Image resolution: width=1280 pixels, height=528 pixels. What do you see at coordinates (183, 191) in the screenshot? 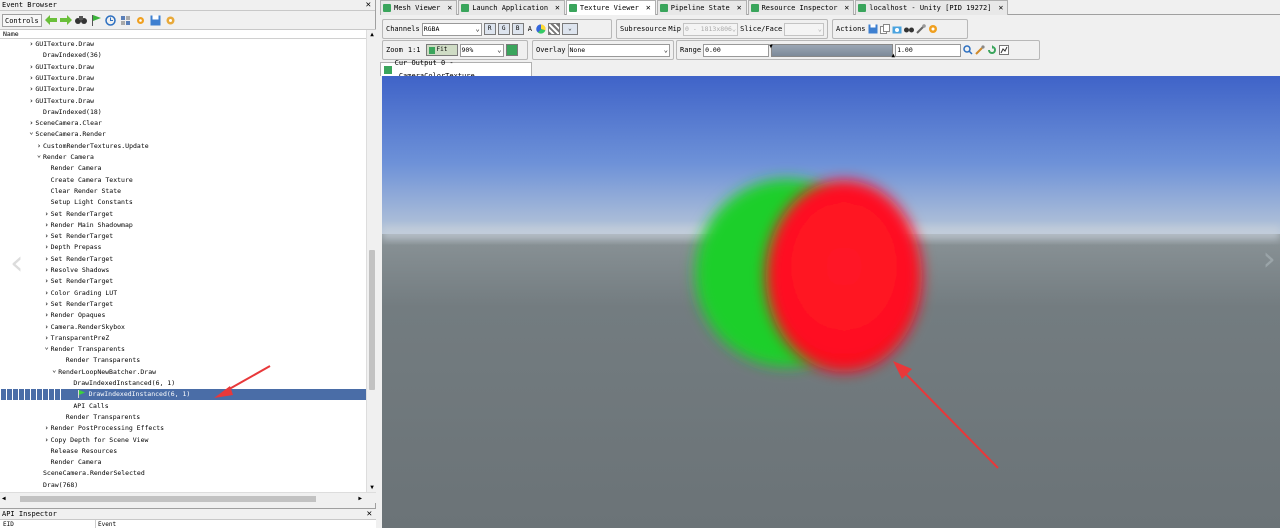
I see `tree-row: Clear Render State` at bounding box center [183, 191].